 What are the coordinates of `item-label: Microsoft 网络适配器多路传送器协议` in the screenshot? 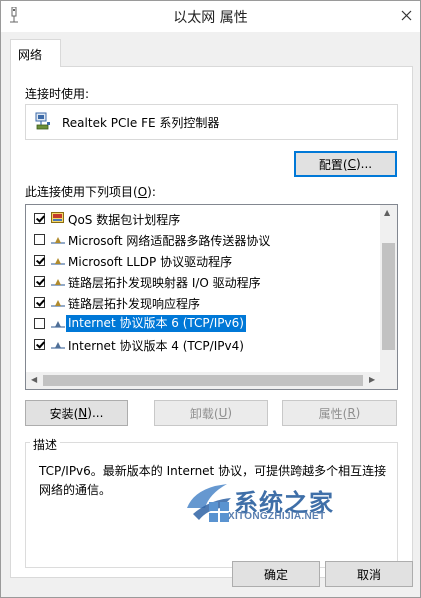 It's located at (169, 241).